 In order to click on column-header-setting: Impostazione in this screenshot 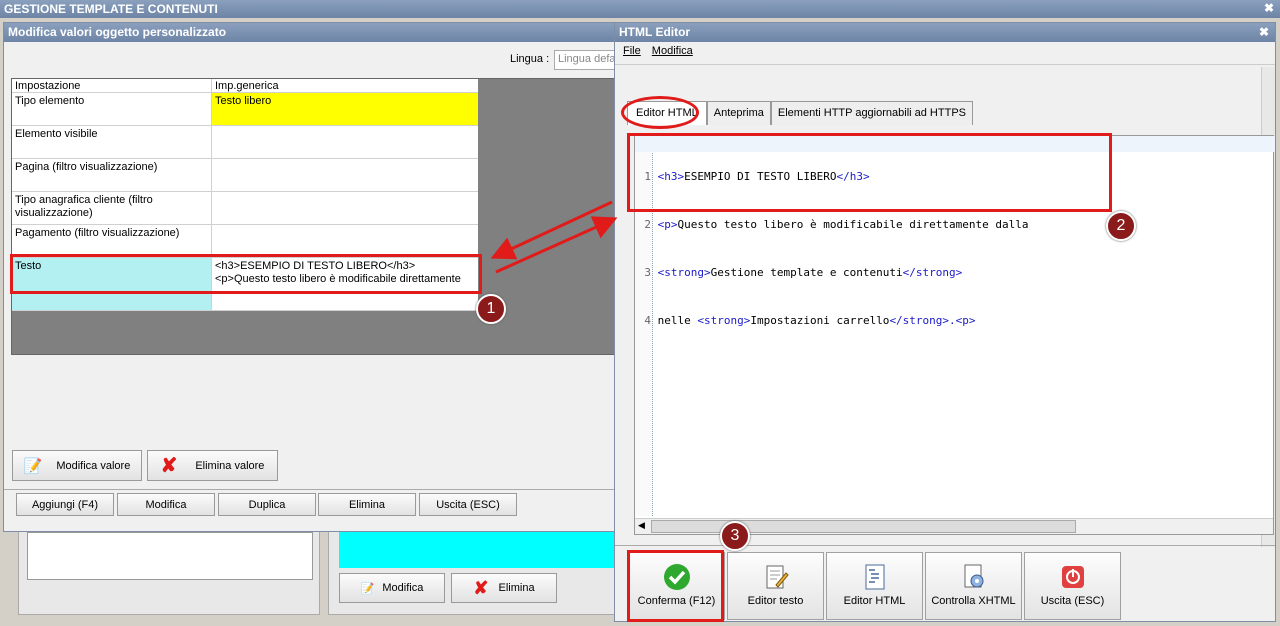, I will do `click(112, 86)`.